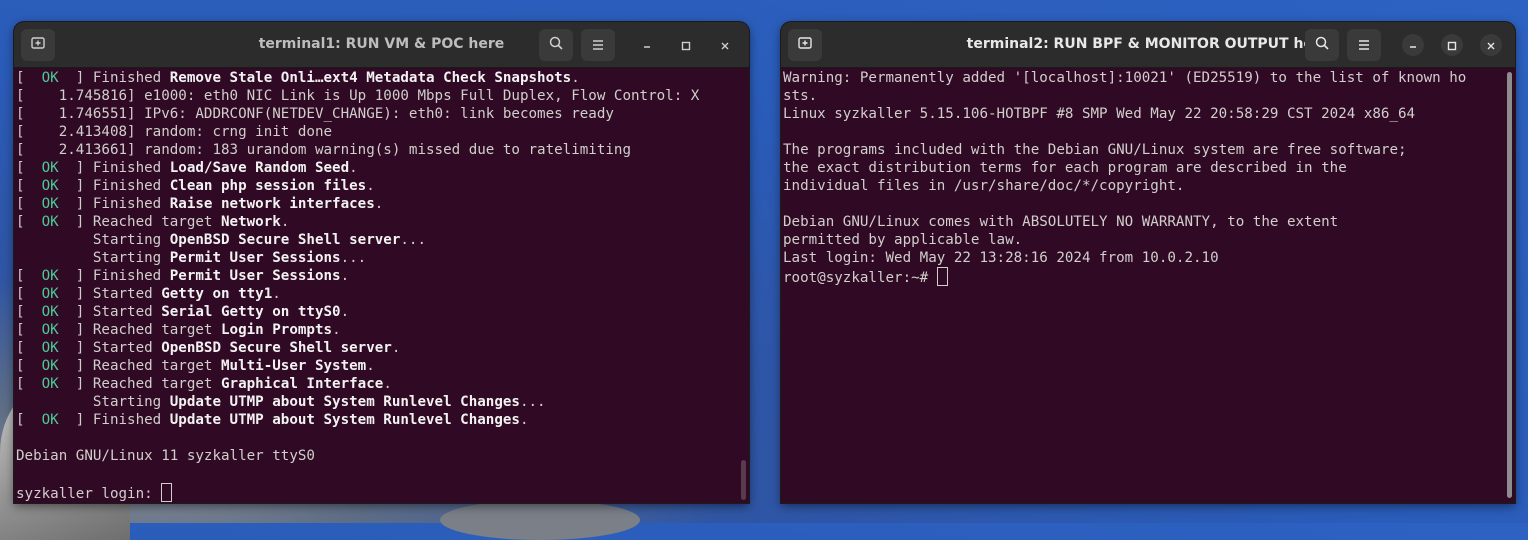  What do you see at coordinates (377, 276) in the screenshot?
I see `terminal-line: [ OK ] Finished Permit User Sessions.` at bounding box center [377, 276].